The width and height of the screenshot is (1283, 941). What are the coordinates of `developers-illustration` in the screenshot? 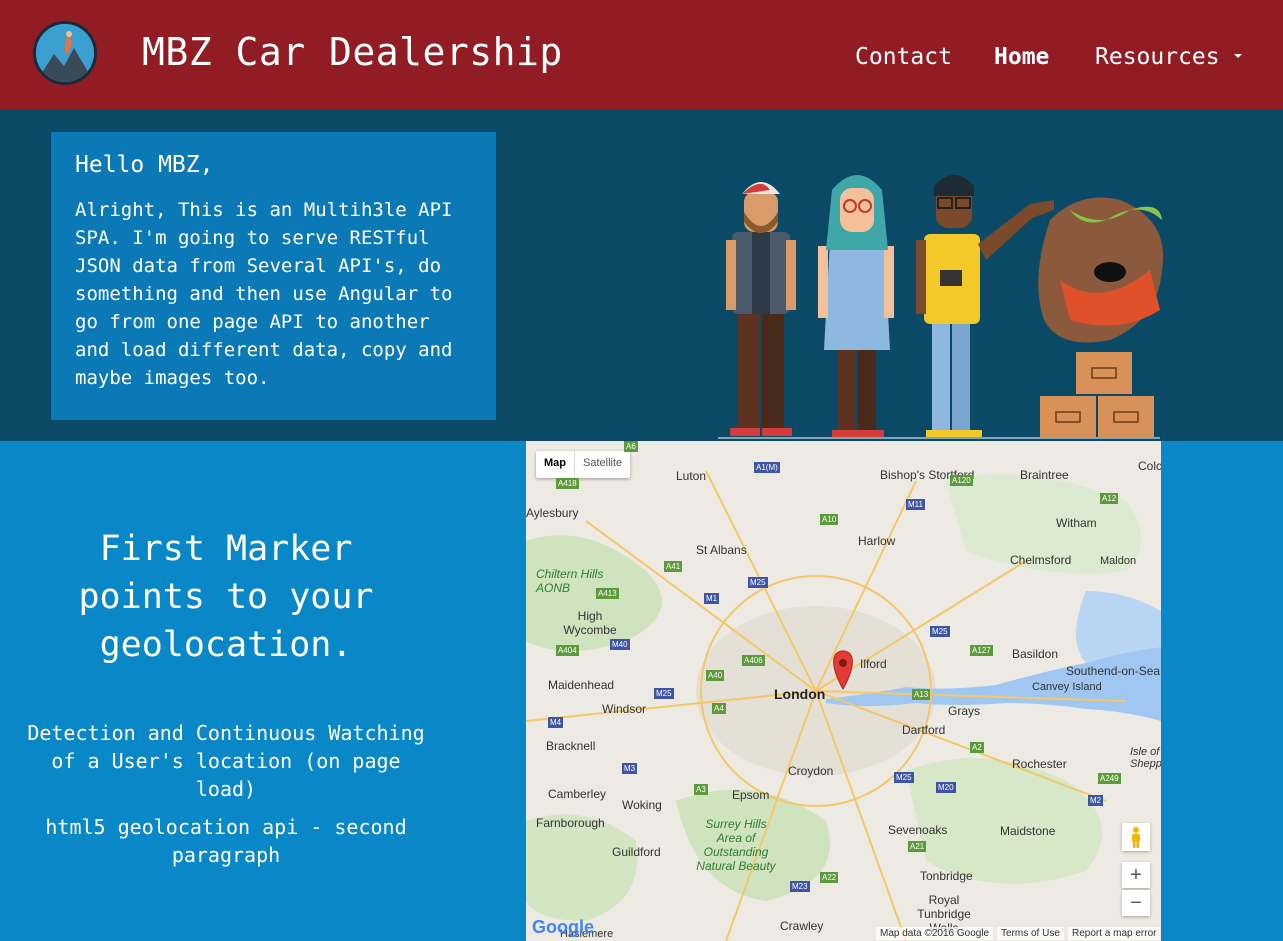 It's located at (941, 307).